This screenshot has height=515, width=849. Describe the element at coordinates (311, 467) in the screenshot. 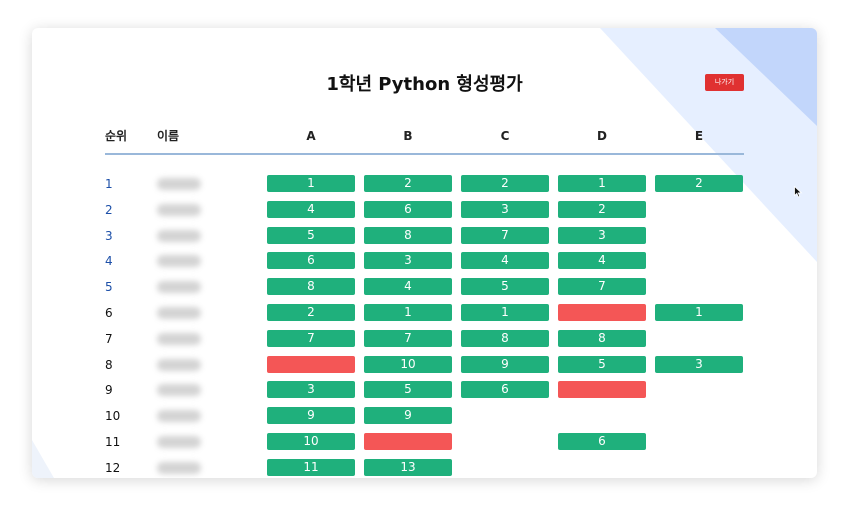

I see `score-cell-solved: 11` at that location.